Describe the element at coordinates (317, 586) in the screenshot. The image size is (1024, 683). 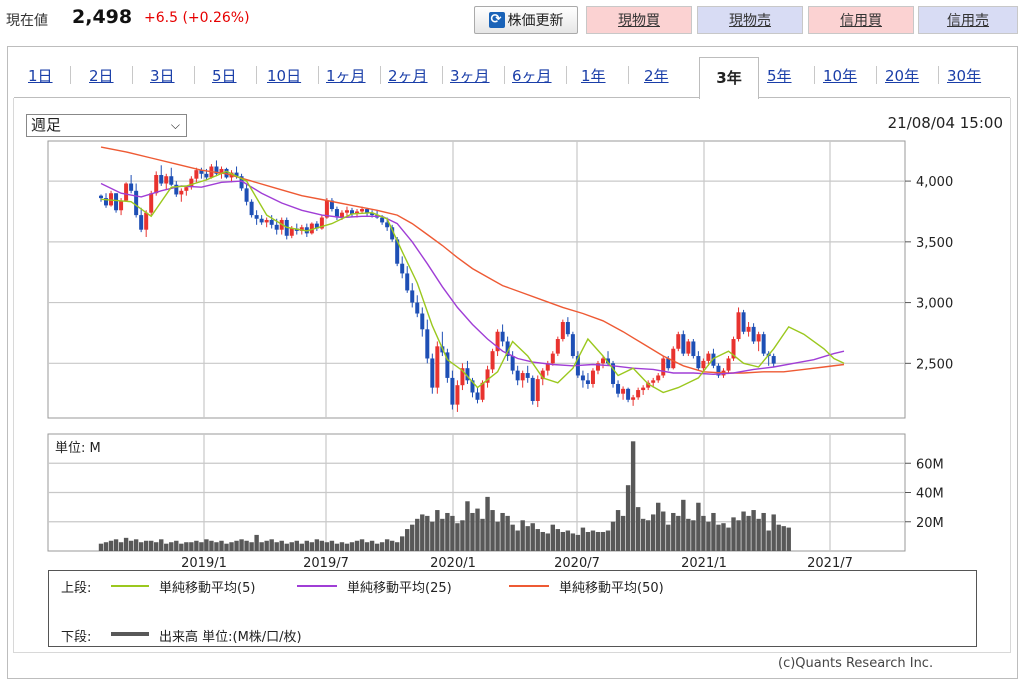
I see `legend-ma25-swatch` at that location.